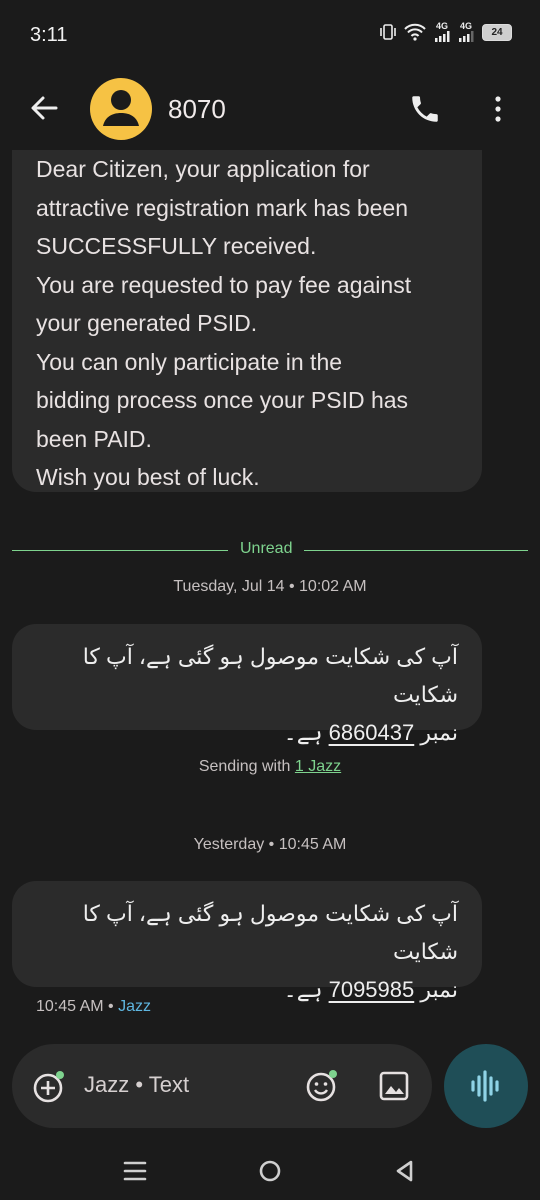 This screenshot has height=1200, width=540. I want to click on vibrate-icon, so click(388, 32).